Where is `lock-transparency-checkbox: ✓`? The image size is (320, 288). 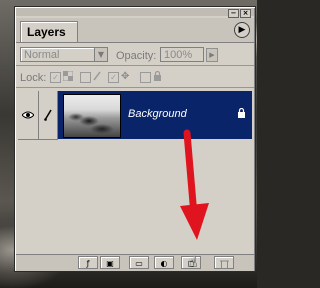 lock-transparency-checkbox: ✓ is located at coordinates (55, 77).